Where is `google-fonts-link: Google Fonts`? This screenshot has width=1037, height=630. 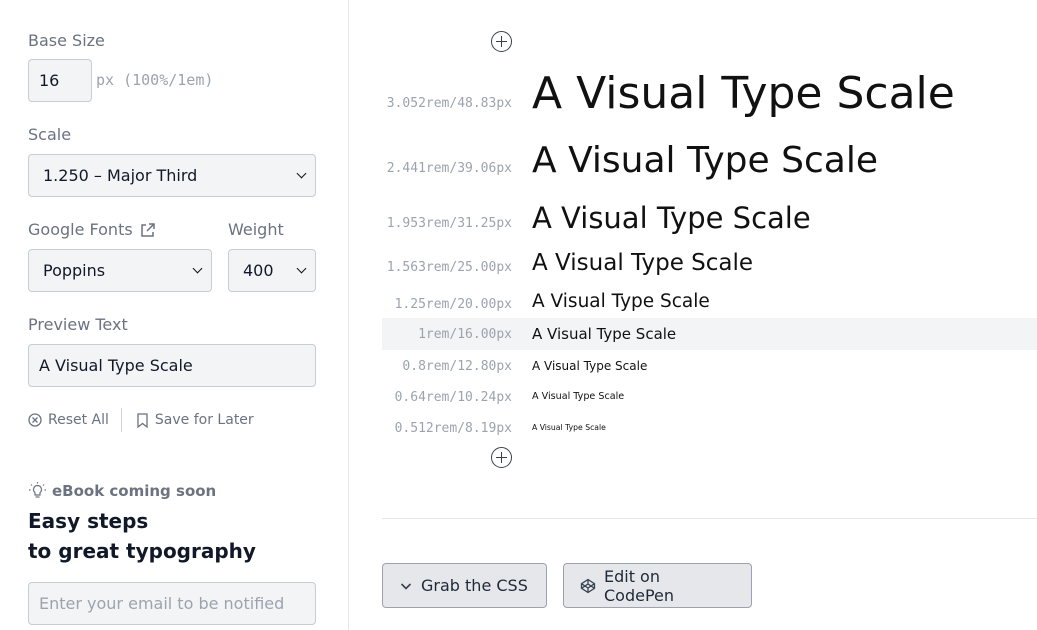
google-fonts-link: Google Fonts is located at coordinates (92, 230).